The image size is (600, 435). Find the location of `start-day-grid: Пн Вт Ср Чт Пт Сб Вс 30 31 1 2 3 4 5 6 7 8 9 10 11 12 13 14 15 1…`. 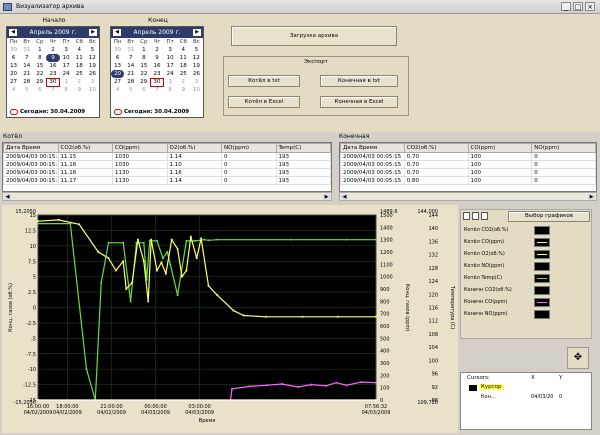

start-day-grid: Пн Вт Ср Чт Пт Сб Вс 30 31 1 2 3 4 5 6 7 8 9 10 11 12 13 14 15 1… is located at coordinates (53, 66).